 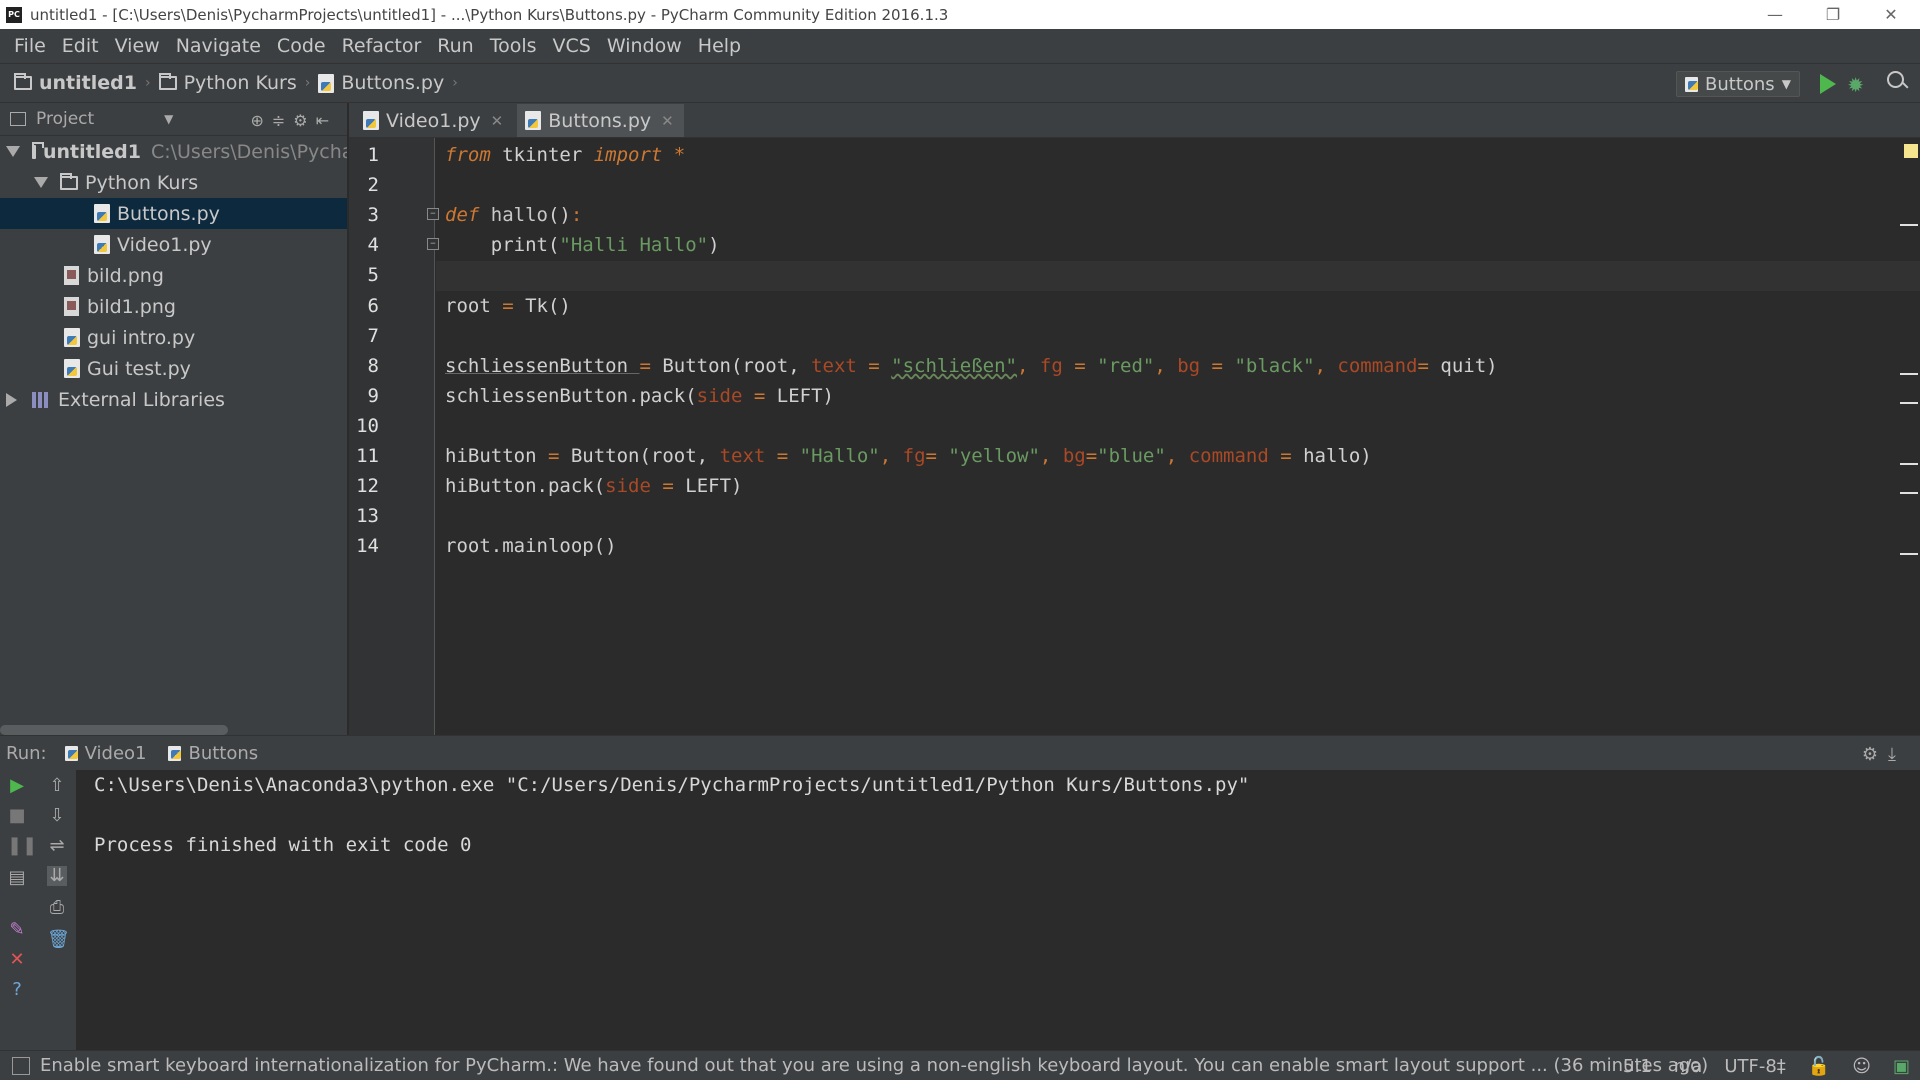 What do you see at coordinates (1637, 1066) in the screenshot?
I see `cursor-position: 5:1` at bounding box center [1637, 1066].